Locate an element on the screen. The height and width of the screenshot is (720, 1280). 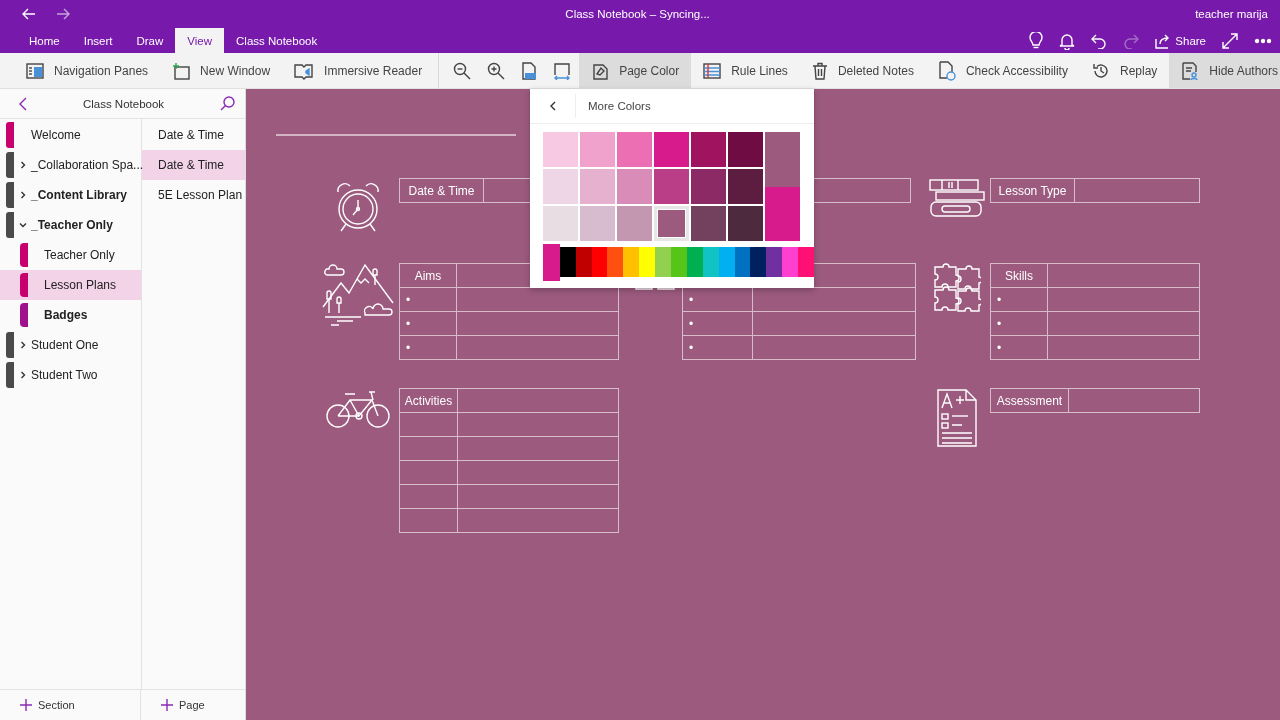
expand-icon is located at coordinates (1230, 40).